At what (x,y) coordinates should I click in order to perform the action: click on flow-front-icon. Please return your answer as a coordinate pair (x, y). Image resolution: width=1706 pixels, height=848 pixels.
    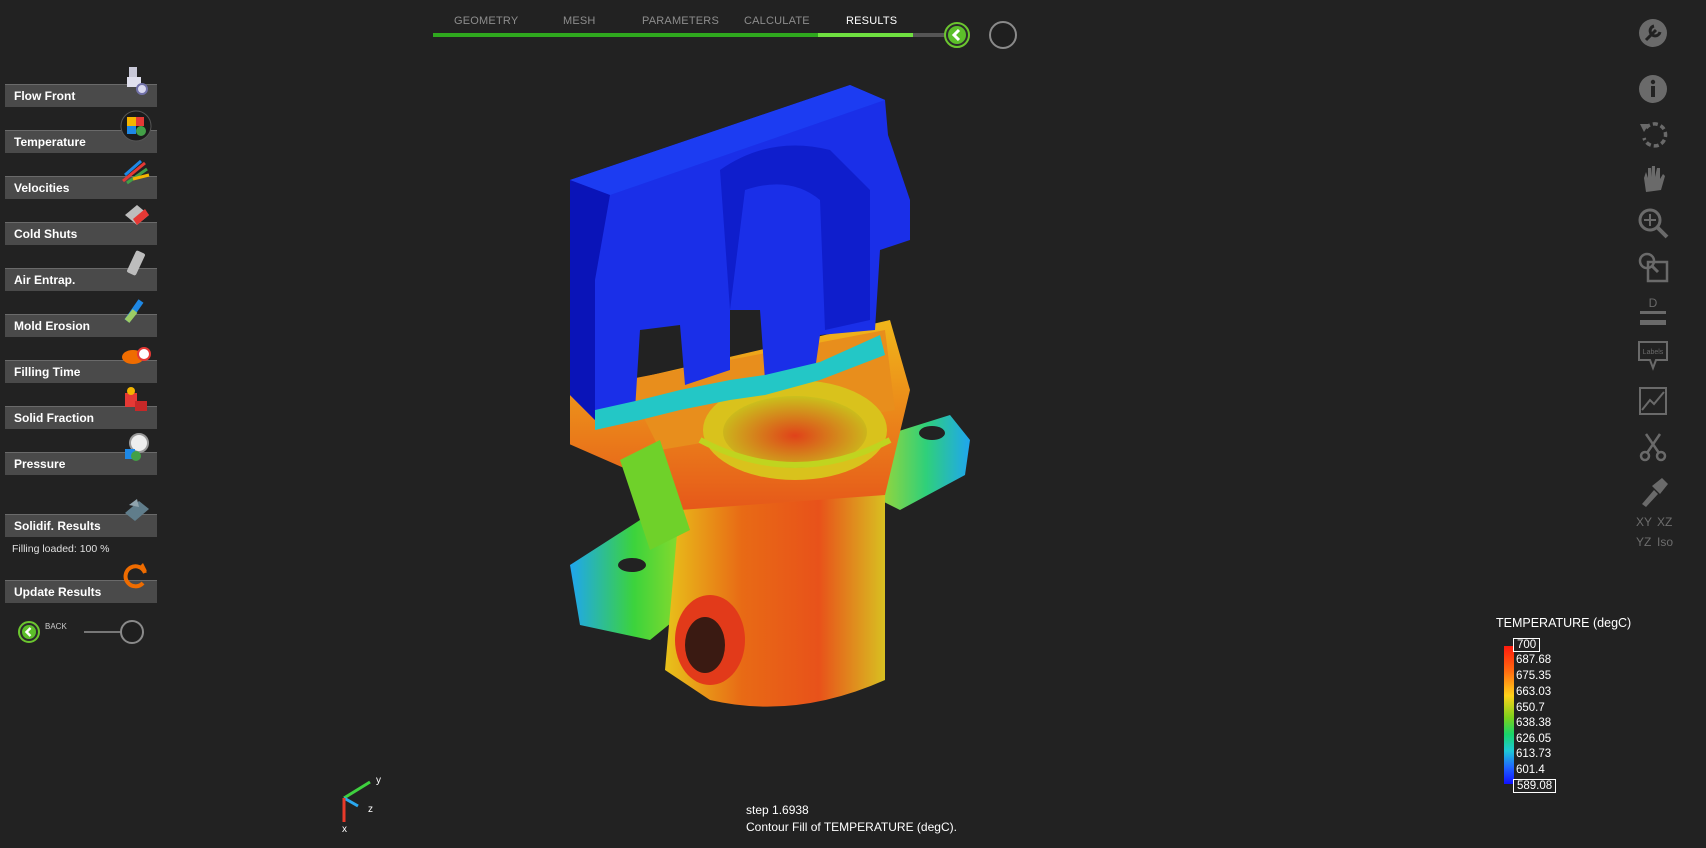
    Looking at the image, I should click on (137, 81).